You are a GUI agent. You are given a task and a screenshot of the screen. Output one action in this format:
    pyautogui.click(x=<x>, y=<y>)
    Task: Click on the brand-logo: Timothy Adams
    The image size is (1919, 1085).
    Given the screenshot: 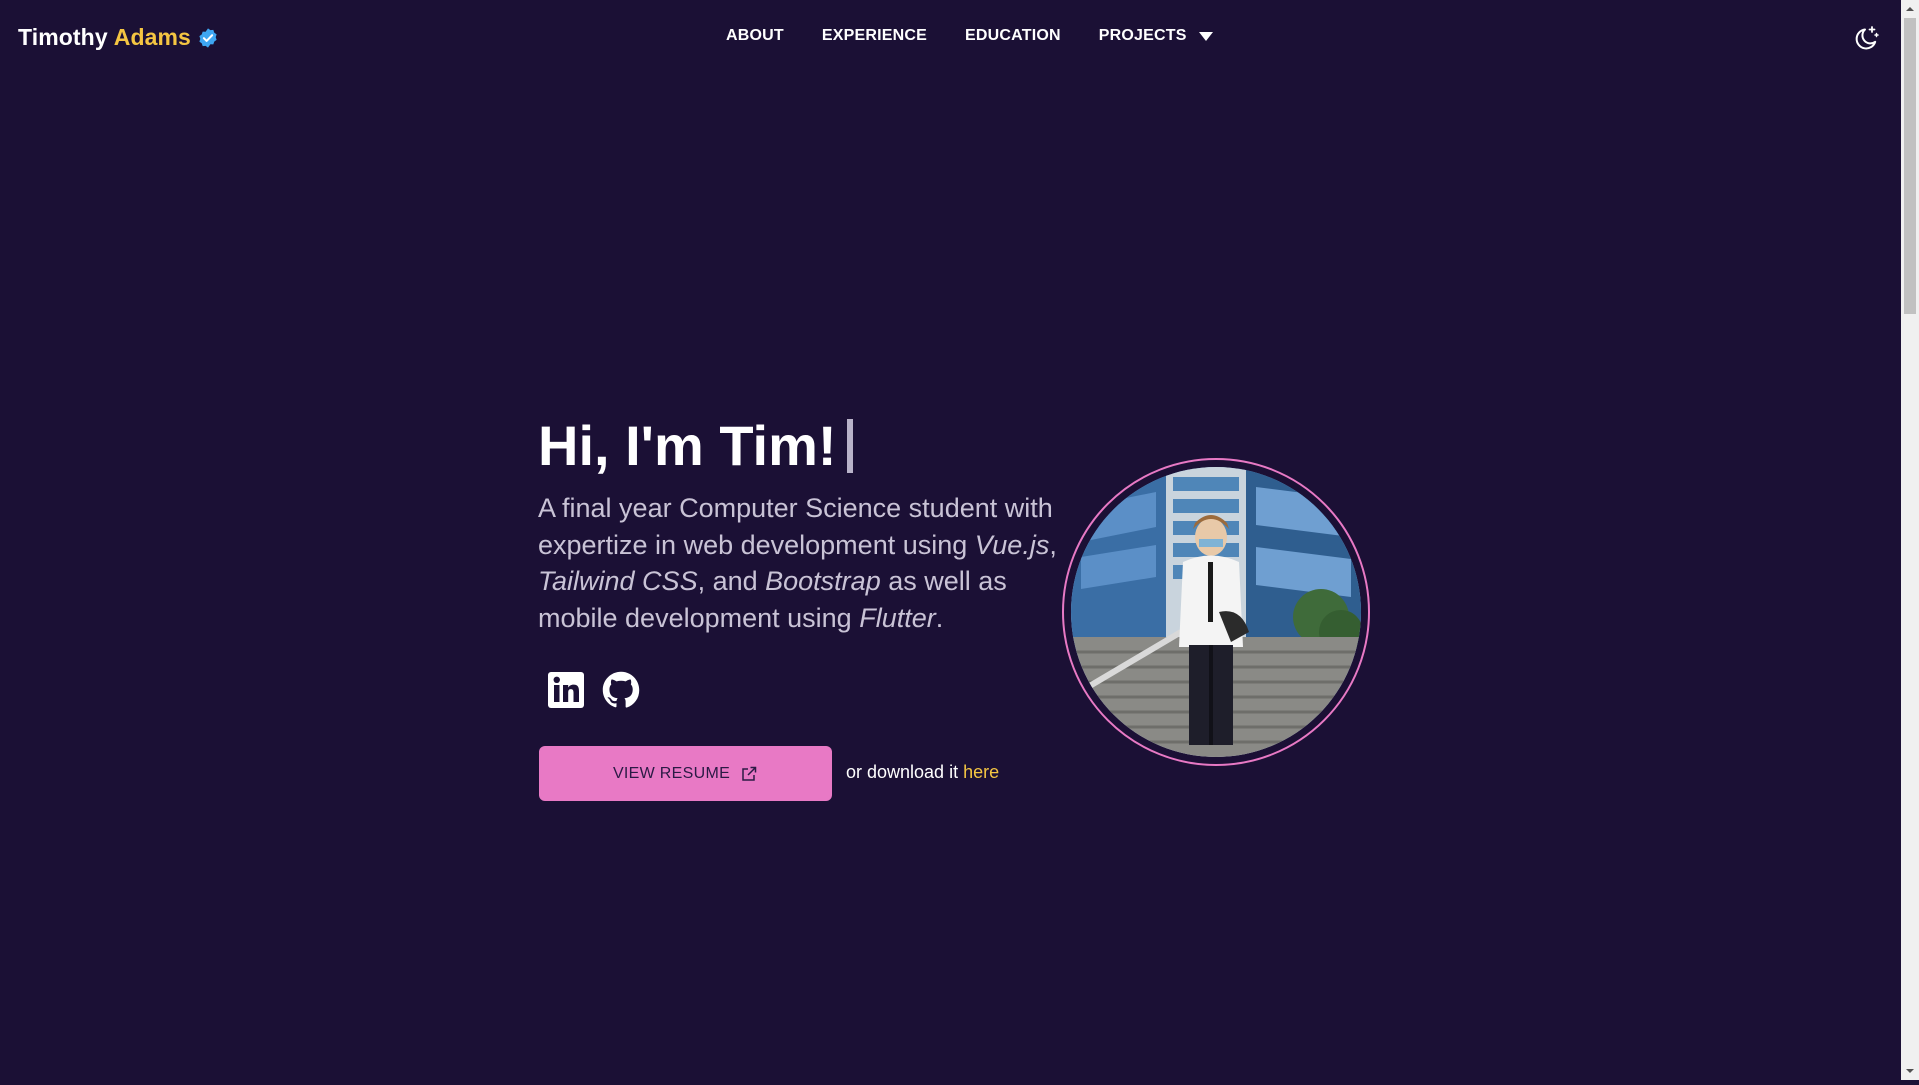 What is the action you would take?
    pyautogui.click(x=118, y=37)
    